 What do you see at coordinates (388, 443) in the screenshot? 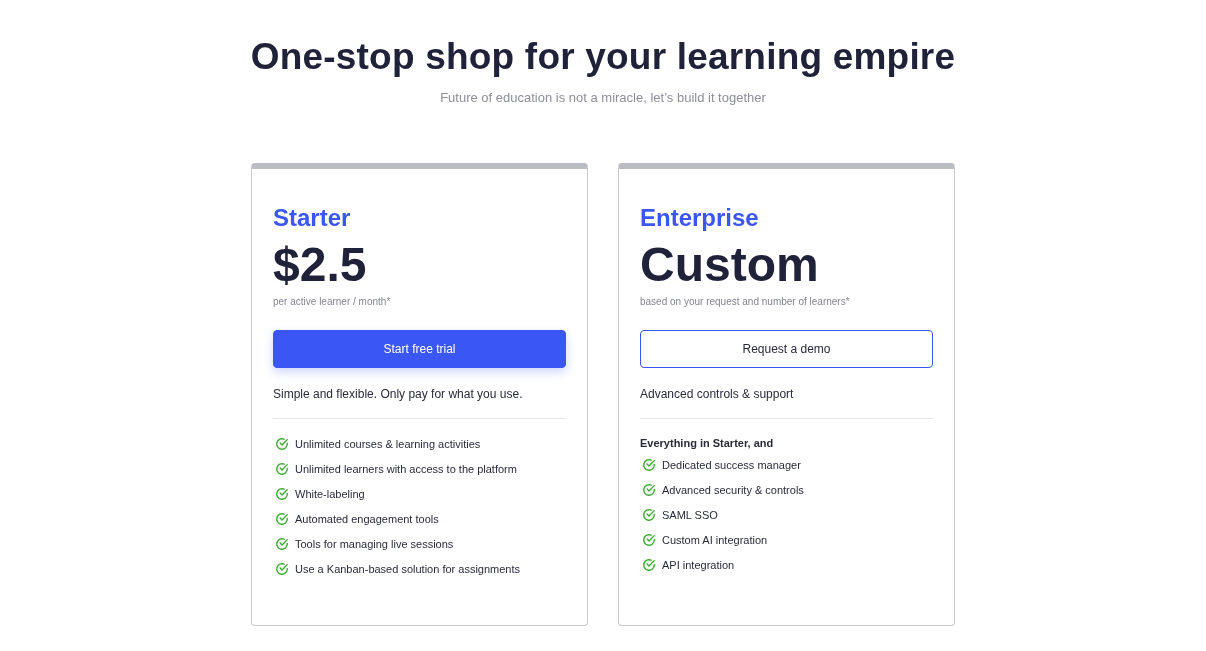
I see `feature-text: Unlimited courses & learning activities` at bounding box center [388, 443].